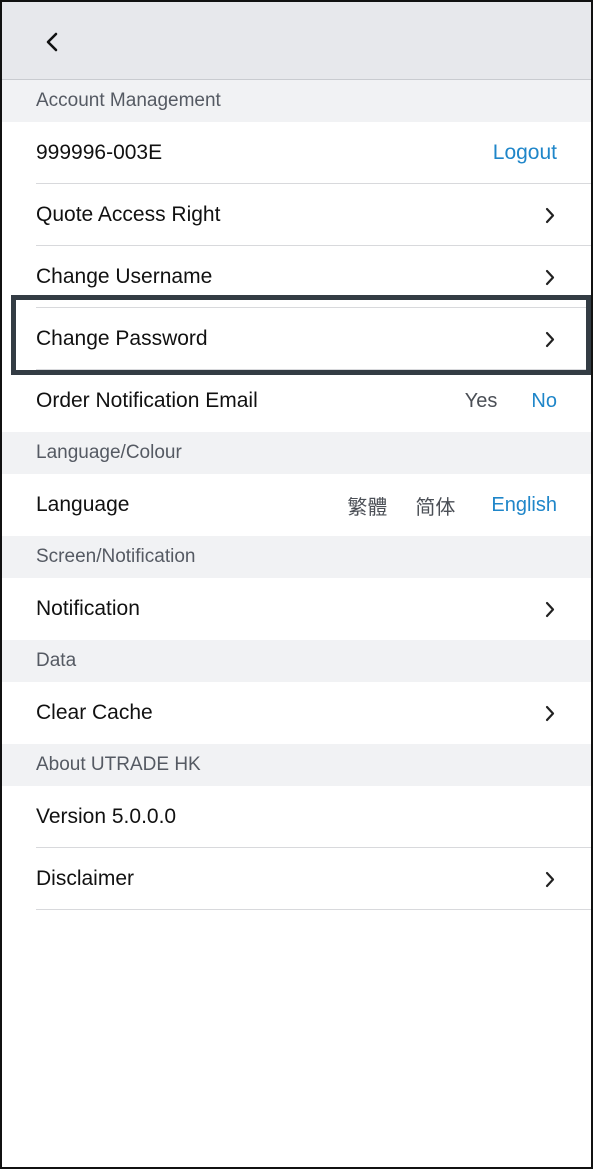  I want to click on navigation-bar, so click(296, 41).